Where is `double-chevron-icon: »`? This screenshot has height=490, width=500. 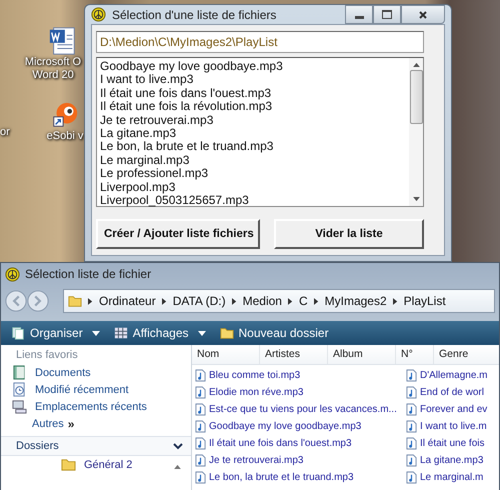
double-chevron-icon: » is located at coordinates (71, 423).